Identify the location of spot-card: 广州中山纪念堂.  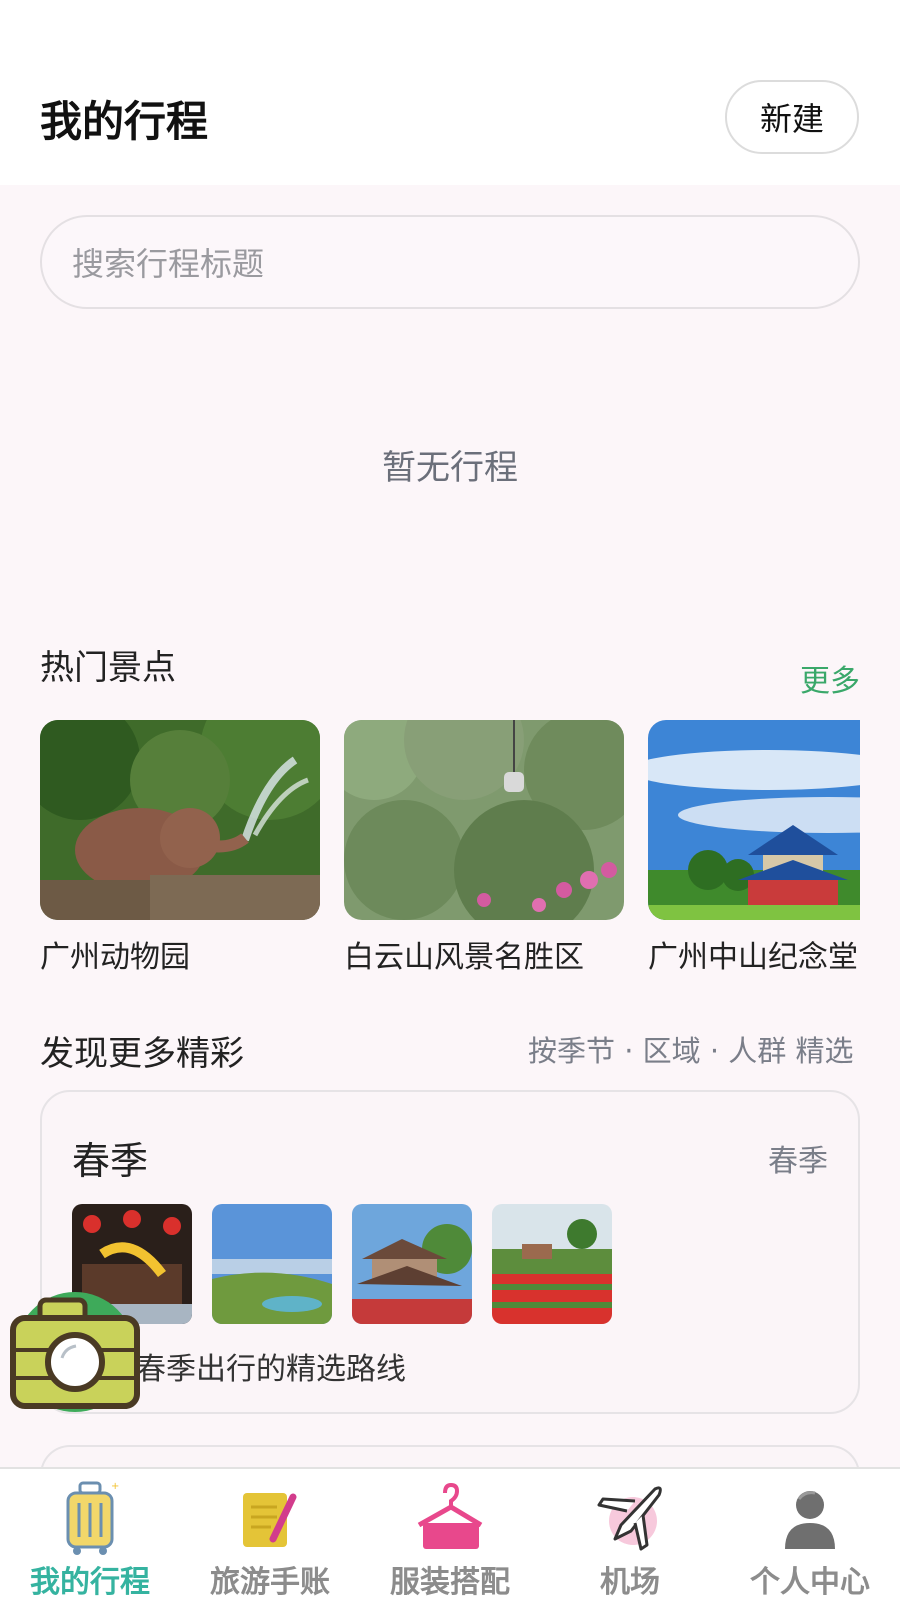
(754, 848).